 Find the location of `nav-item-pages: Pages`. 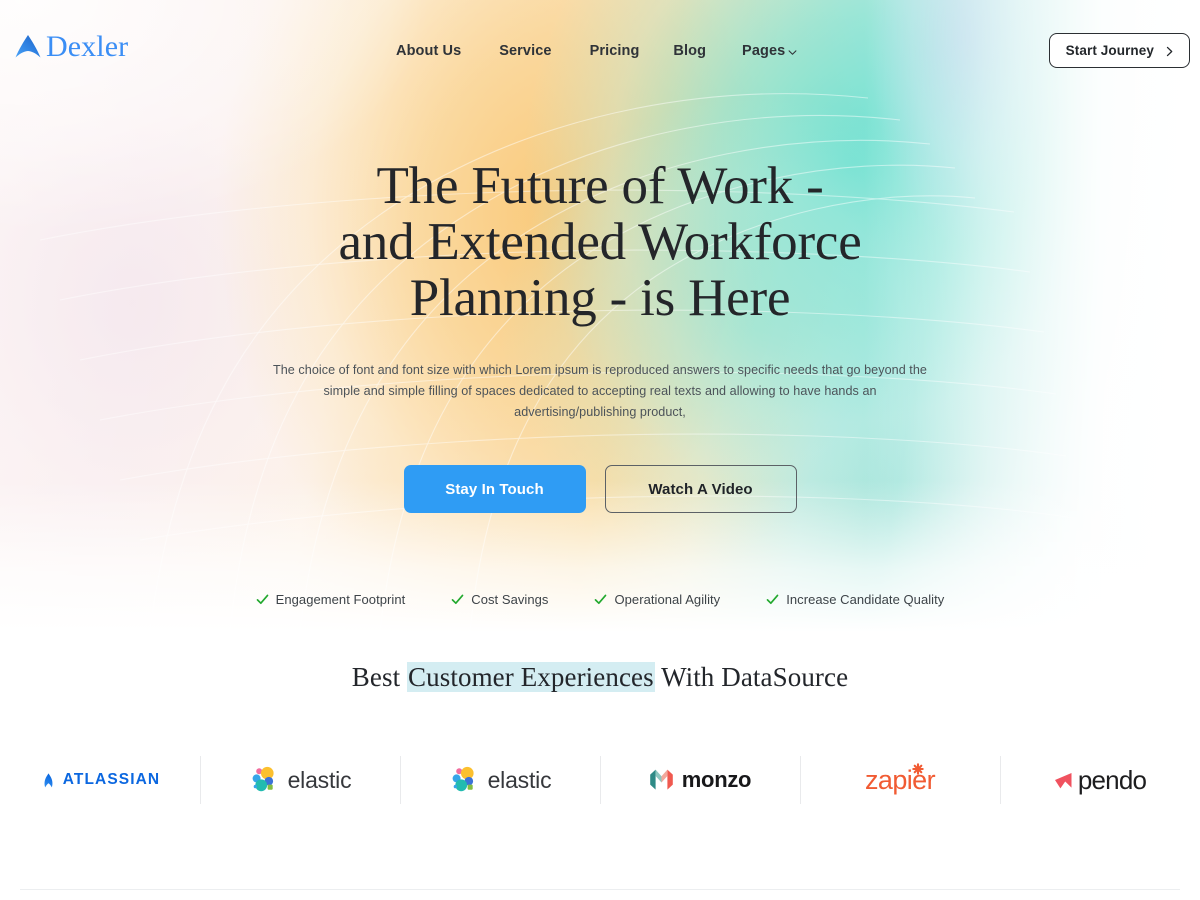

nav-item-pages: Pages is located at coordinates (769, 51).